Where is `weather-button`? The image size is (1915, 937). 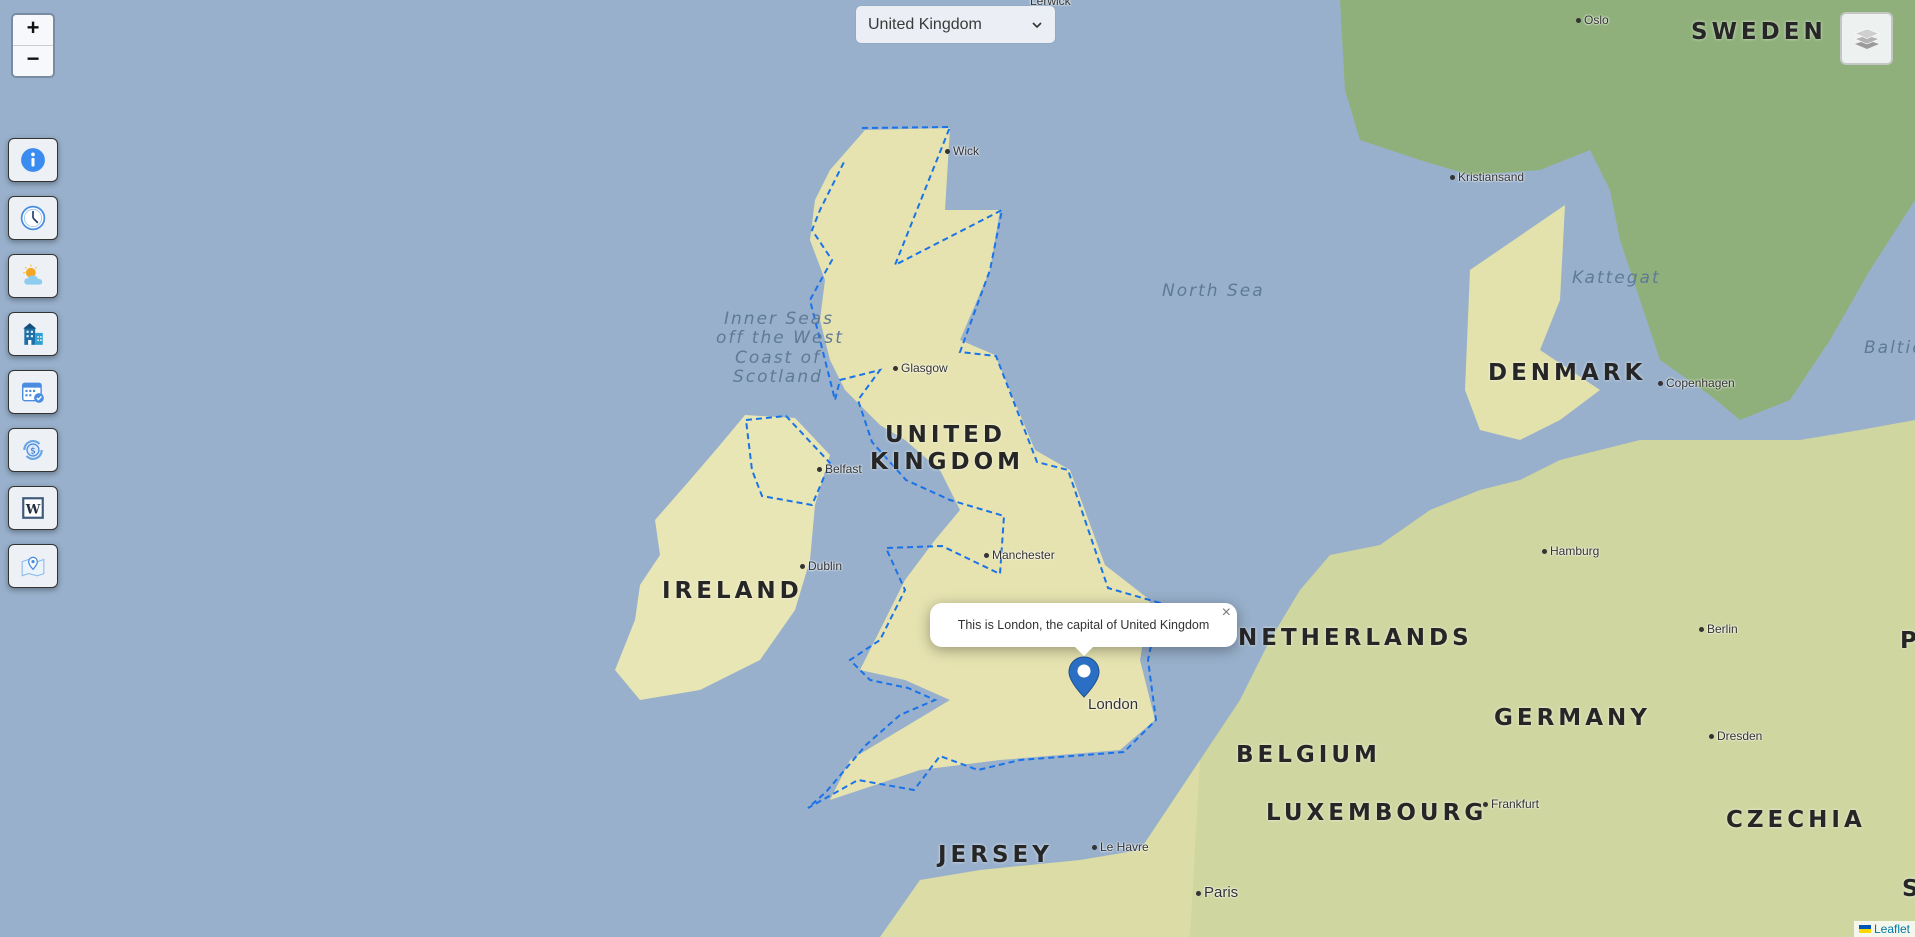
weather-button is located at coordinates (33, 276).